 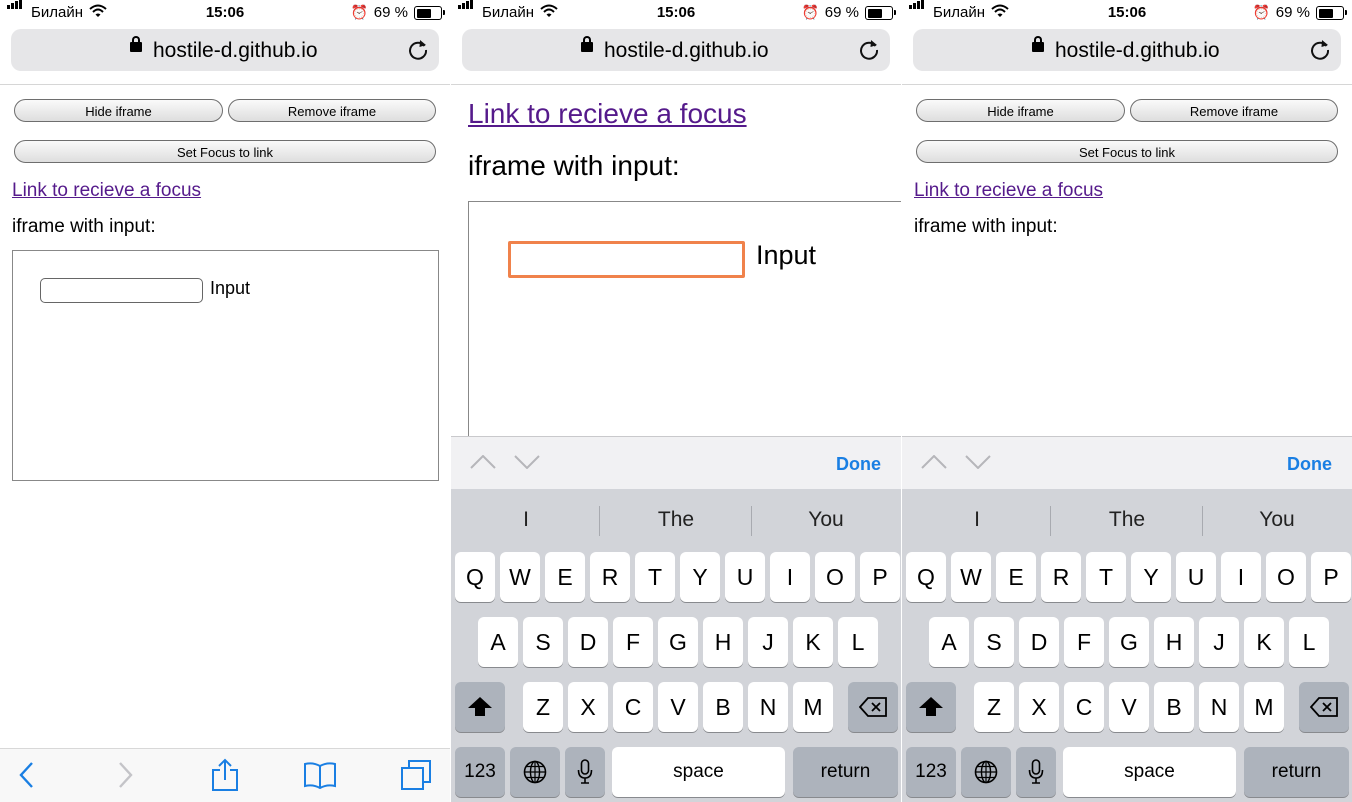 I want to click on bookmarks-icon, so click(x=320, y=775).